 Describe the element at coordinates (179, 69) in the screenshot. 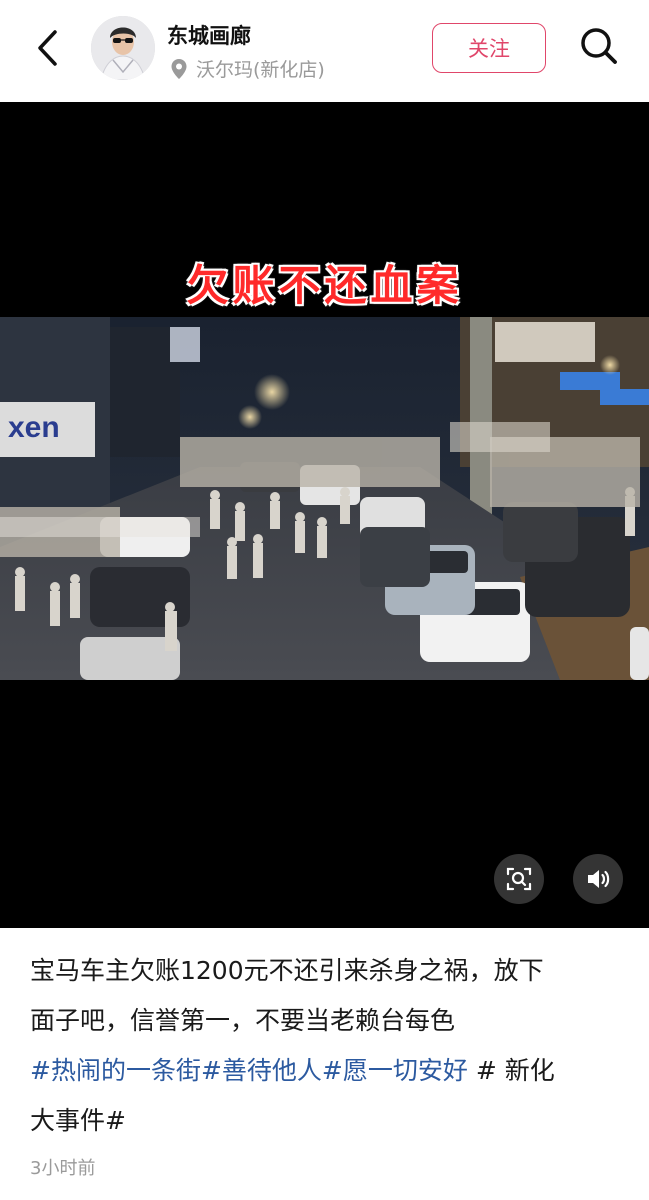

I see `location-pin-icon` at that location.